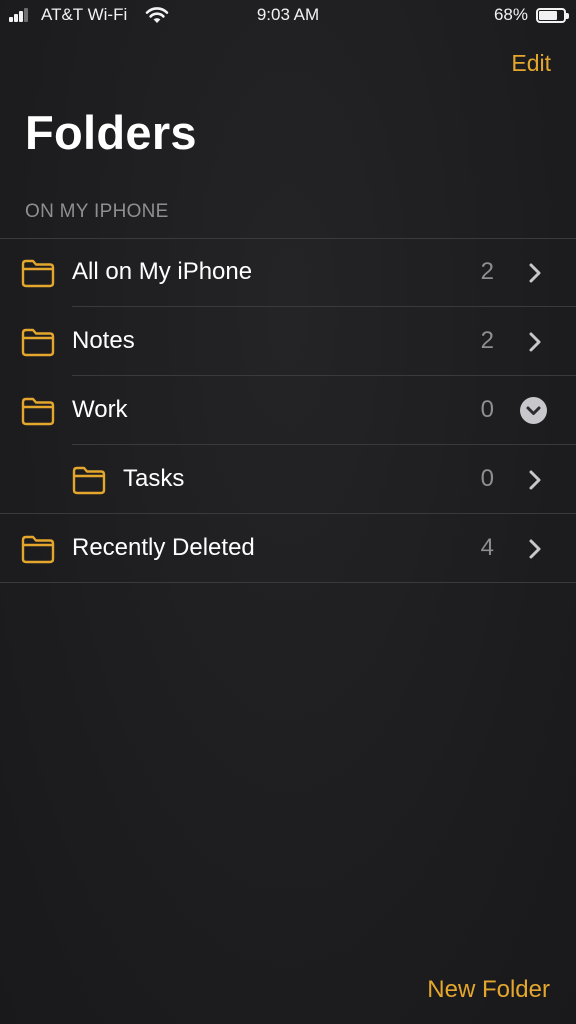  Describe the element at coordinates (163, 547) in the screenshot. I see `folder-label: Recently Deleted` at that location.